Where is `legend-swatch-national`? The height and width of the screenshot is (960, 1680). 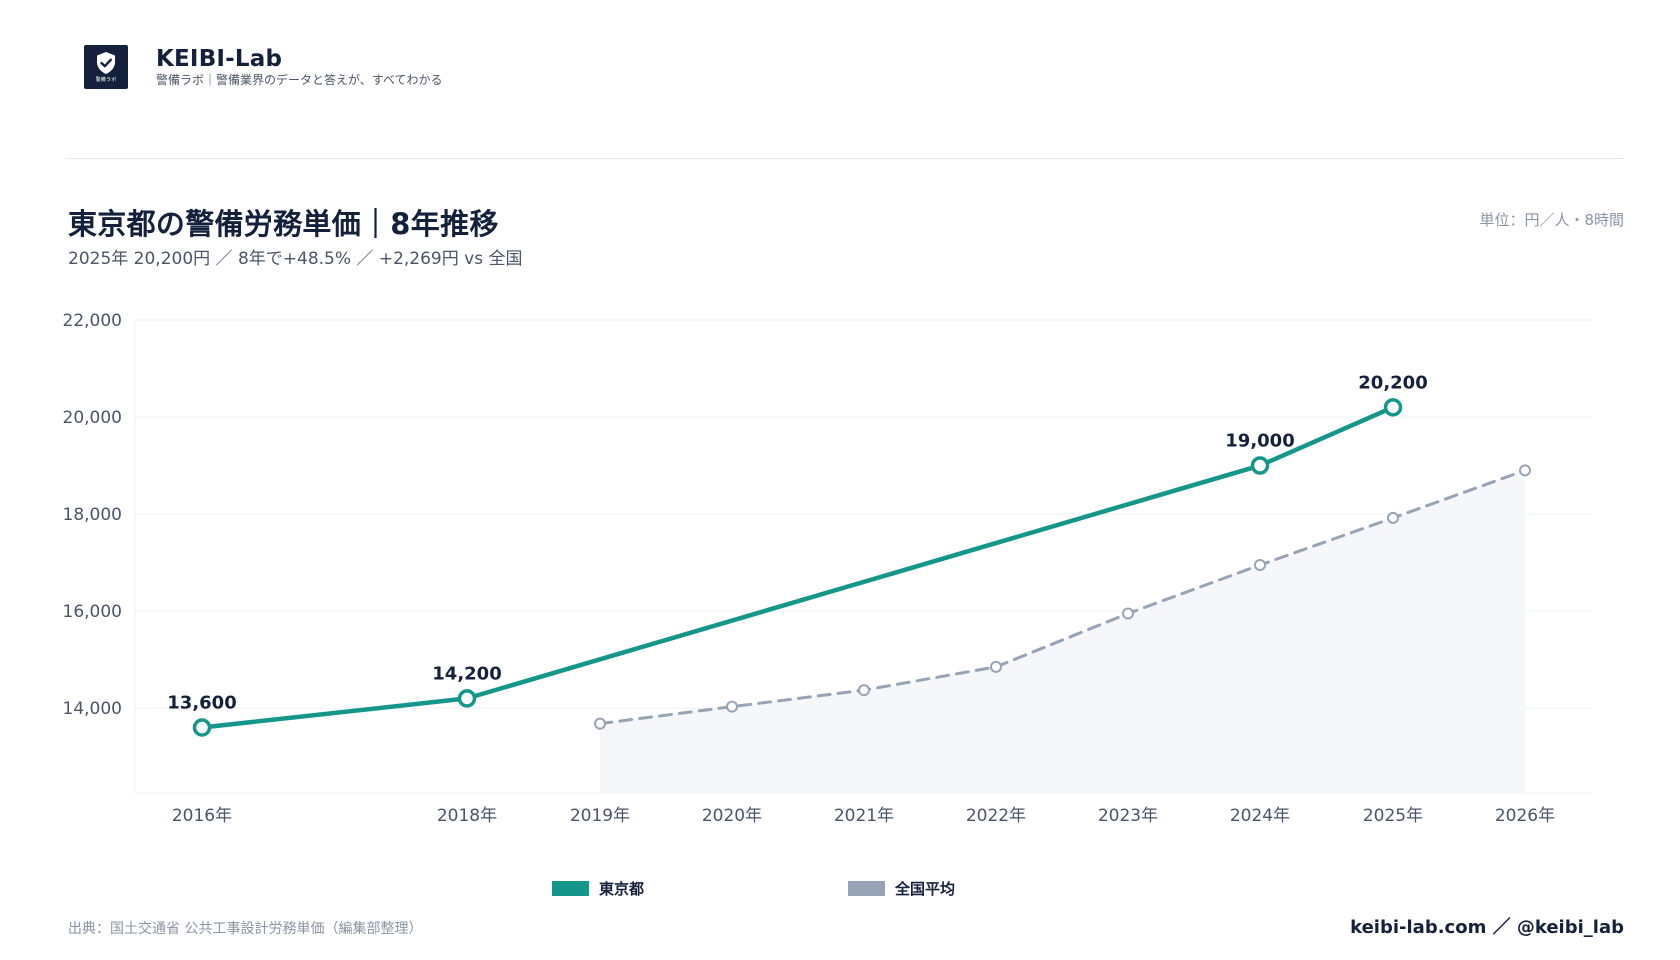 legend-swatch-national is located at coordinates (866, 888).